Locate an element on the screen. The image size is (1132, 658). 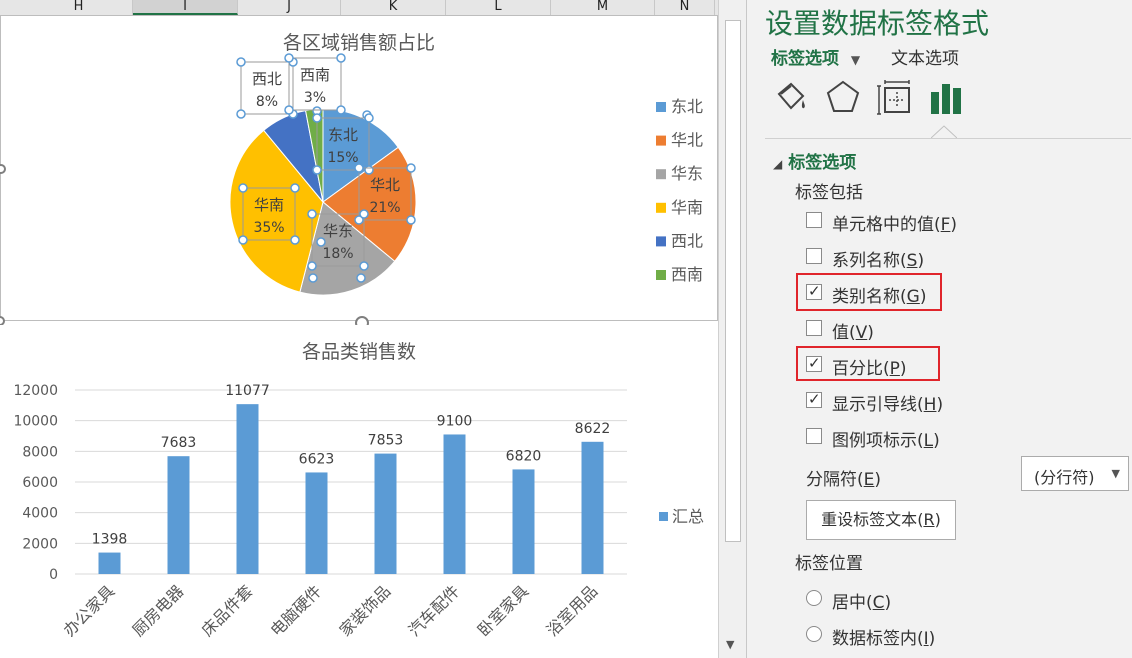
y-tick-label: 6000 is located at coordinates (40, 483).